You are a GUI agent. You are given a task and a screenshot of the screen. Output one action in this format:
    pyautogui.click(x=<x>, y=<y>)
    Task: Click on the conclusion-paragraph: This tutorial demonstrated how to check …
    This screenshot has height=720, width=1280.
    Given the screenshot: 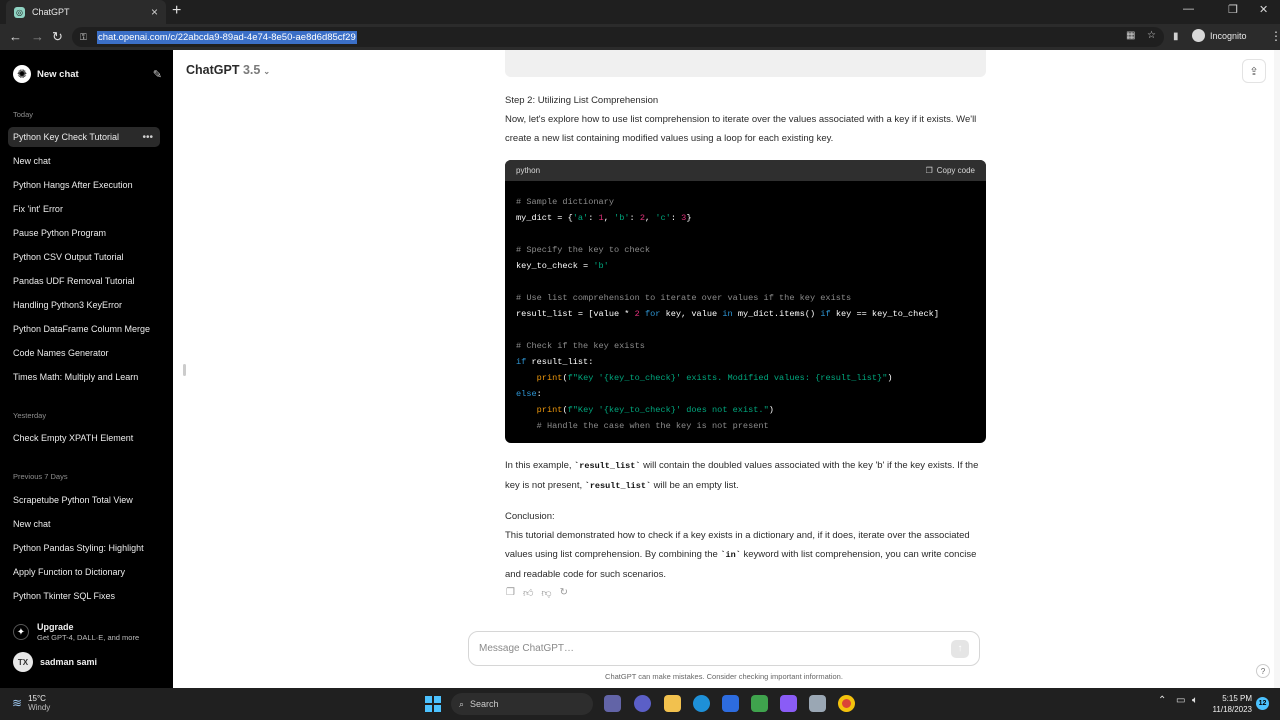 What is the action you would take?
    pyautogui.click(x=741, y=555)
    